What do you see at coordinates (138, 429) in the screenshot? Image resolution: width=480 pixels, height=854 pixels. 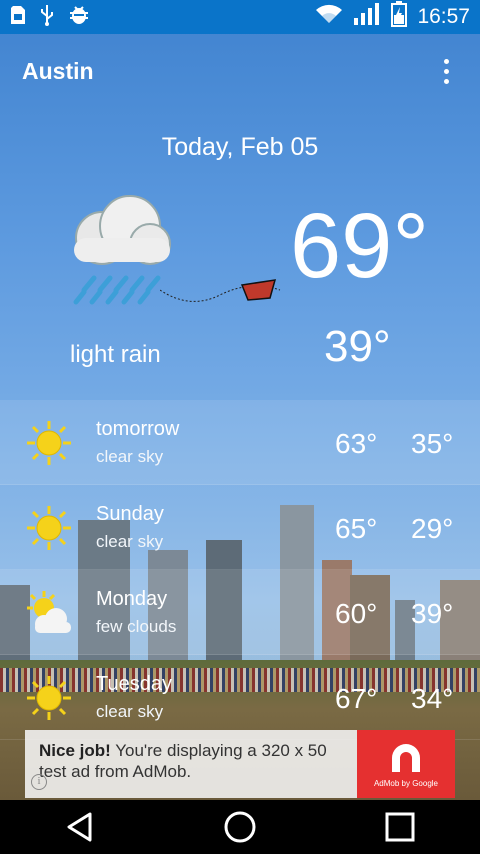 I see `forecast-day: tomorrow` at bounding box center [138, 429].